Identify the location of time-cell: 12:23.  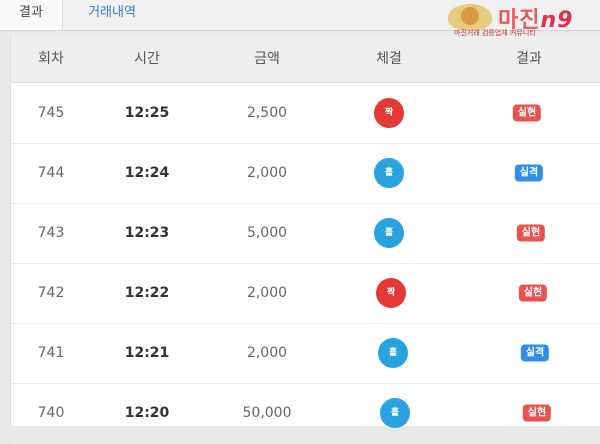
(147, 233).